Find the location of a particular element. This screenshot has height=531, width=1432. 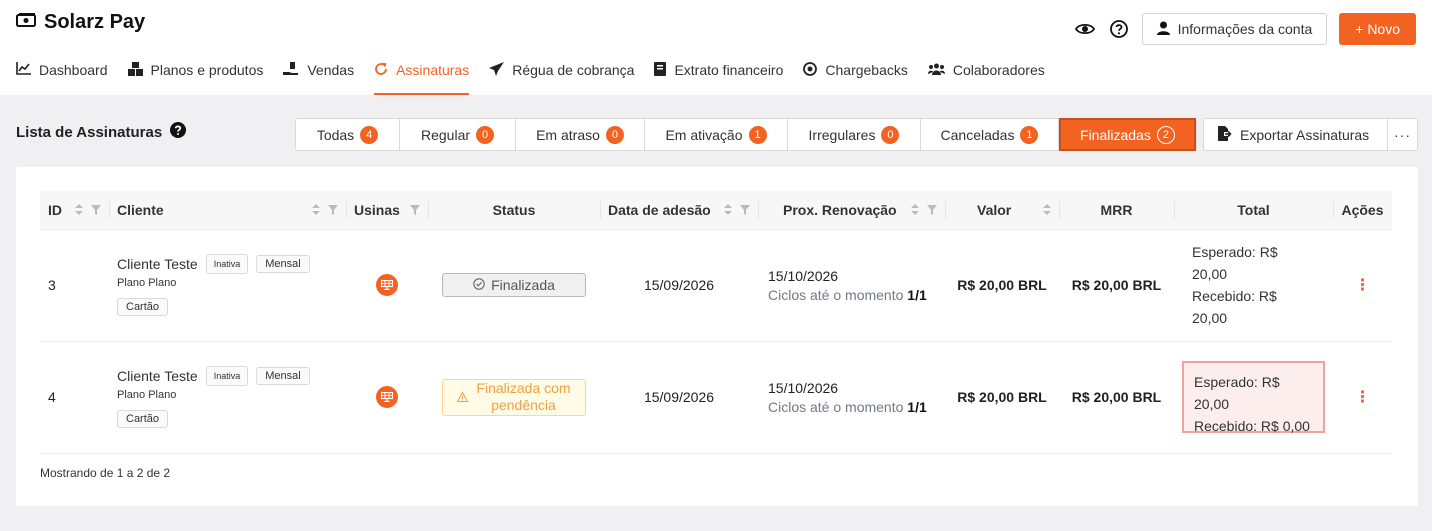

nav-label: Extrato financeiro is located at coordinates (729, 70).